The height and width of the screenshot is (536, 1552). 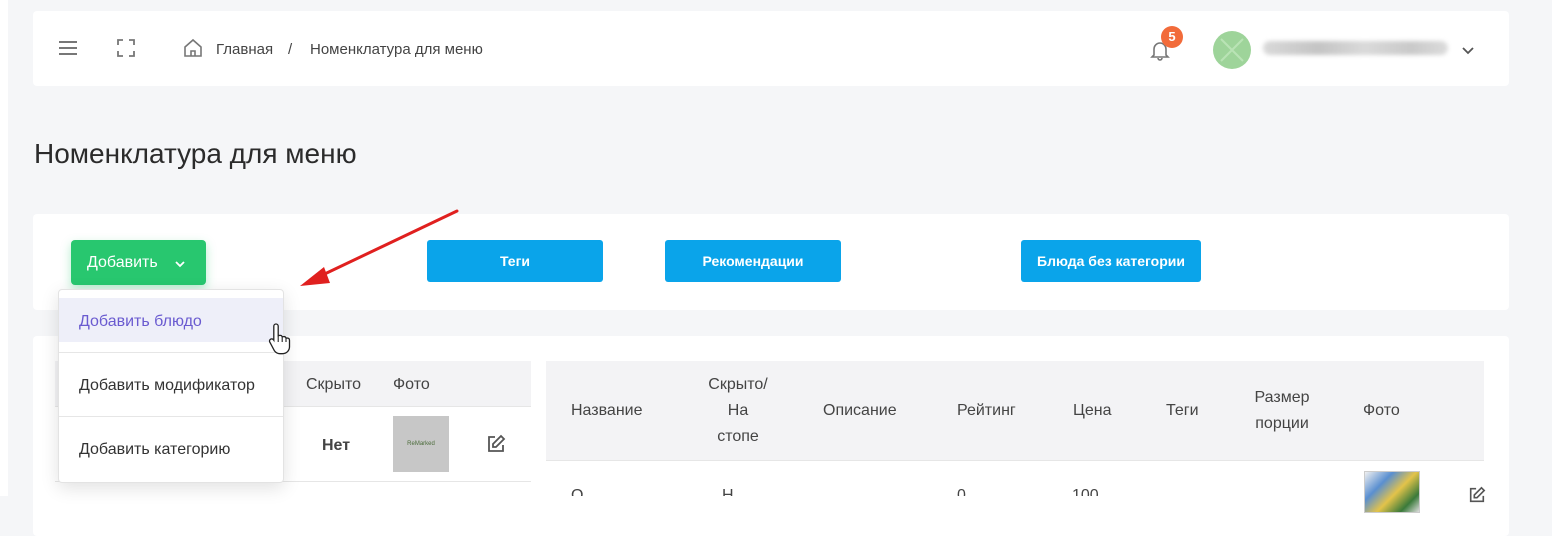 I want to click on header-line: Размер, so click(x=1282, y=397).